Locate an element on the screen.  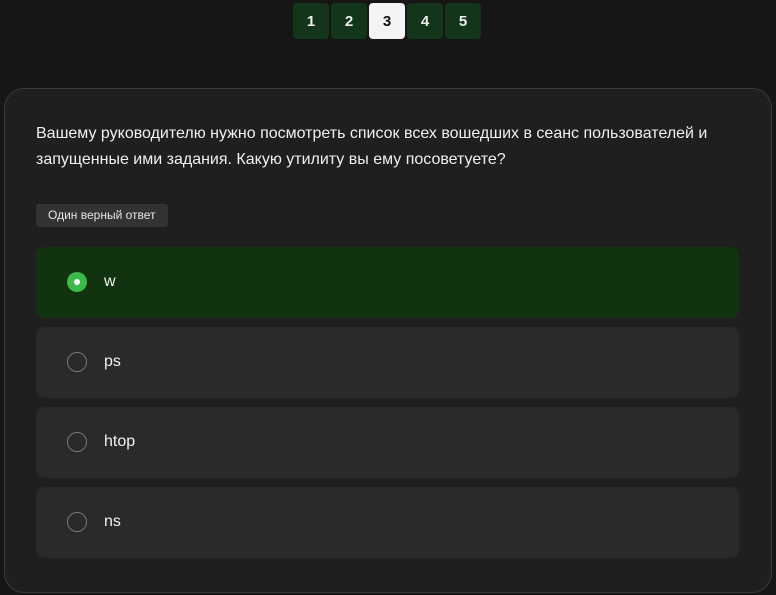
page-button-2: 2 is located at coordinates (349, 21).